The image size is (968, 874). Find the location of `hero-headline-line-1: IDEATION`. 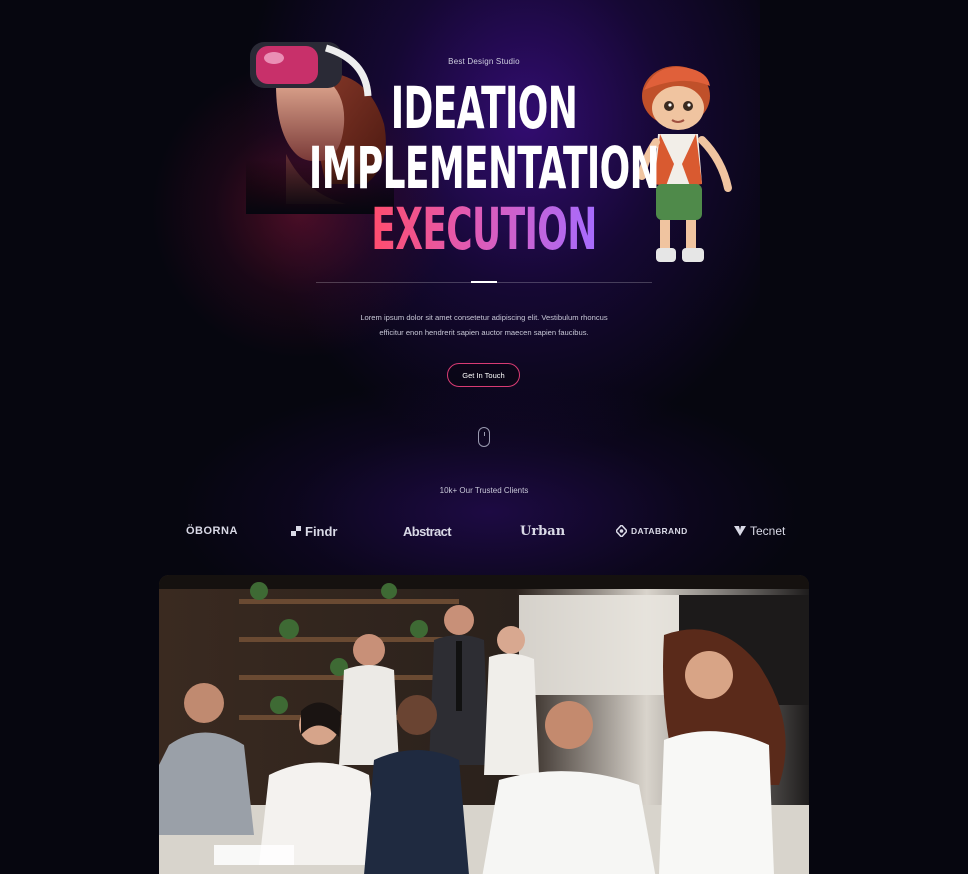

hero-headline-line-1: IDEATION is located at coordinates (484, 108).